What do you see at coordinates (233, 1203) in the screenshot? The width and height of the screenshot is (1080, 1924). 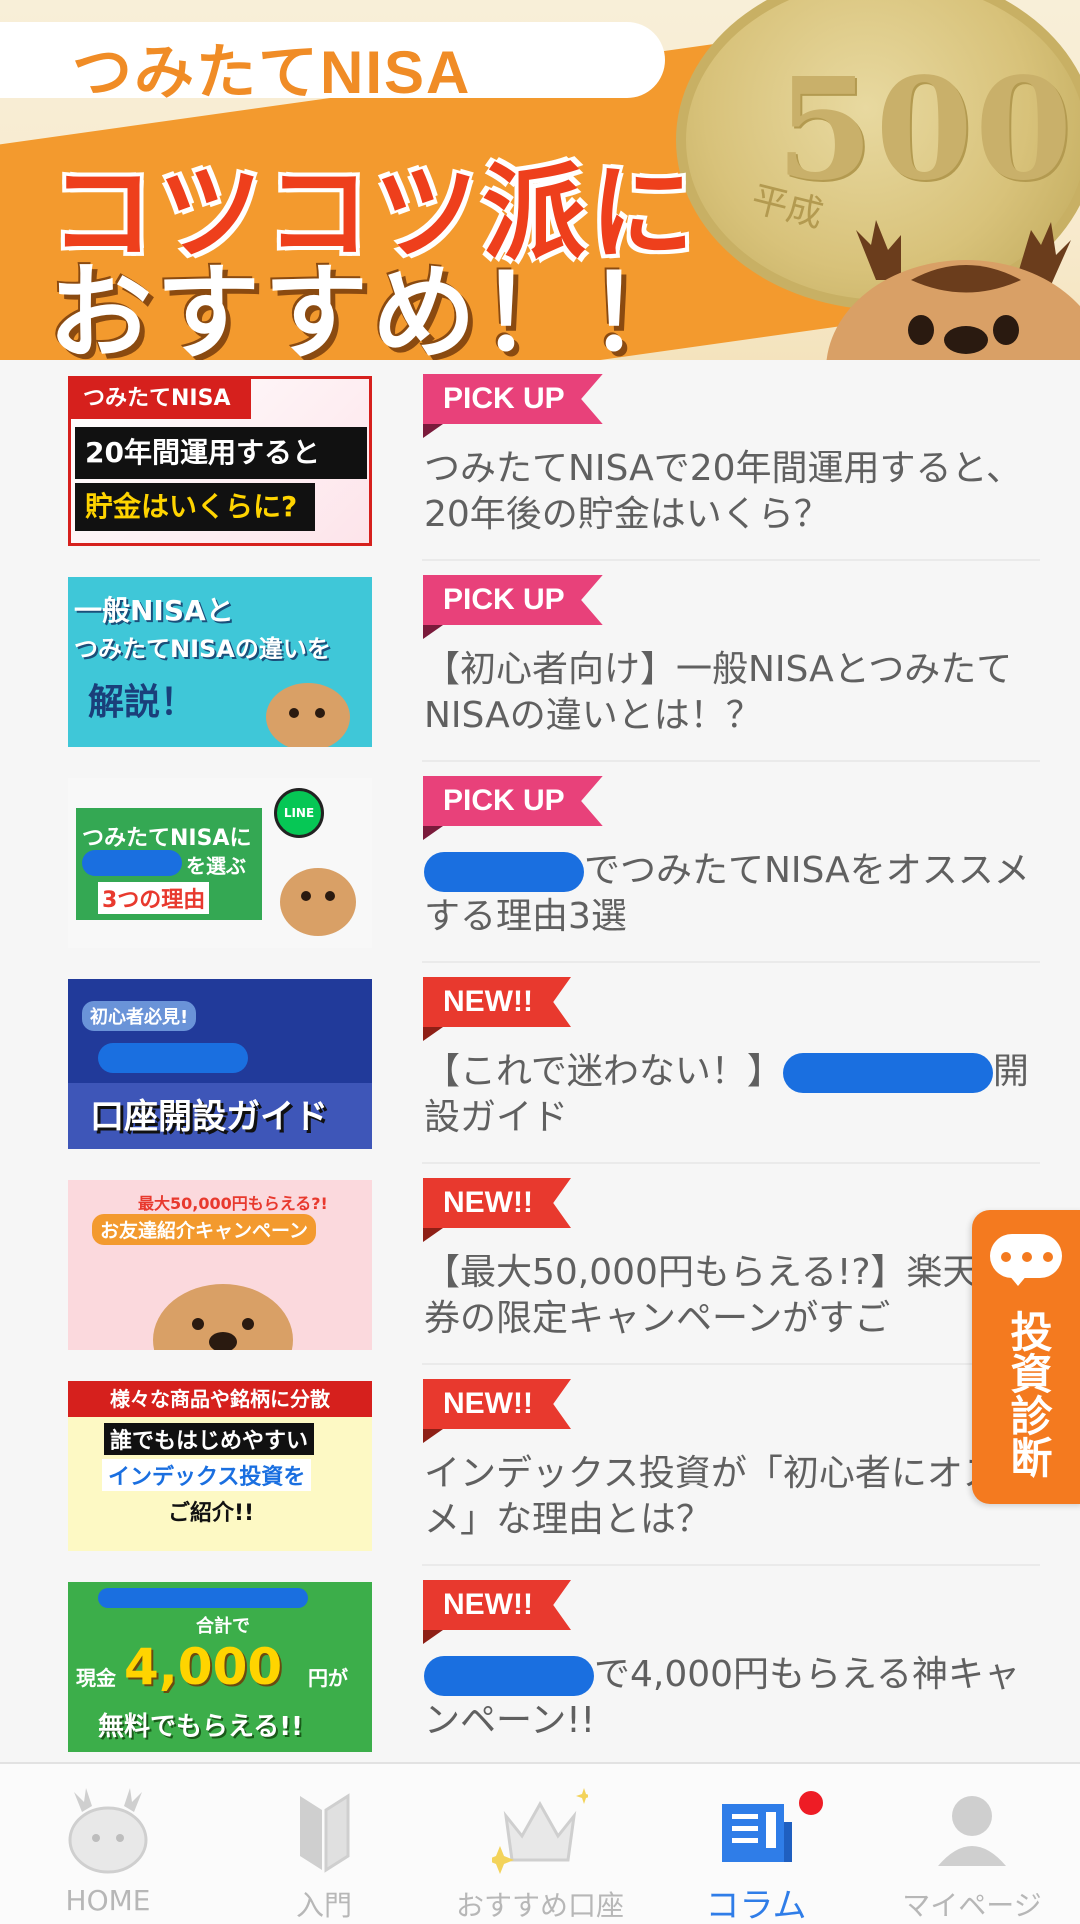 I see `thumb-line1: 最大50,000円もらえる?!` at bounding box center [233, 1203].